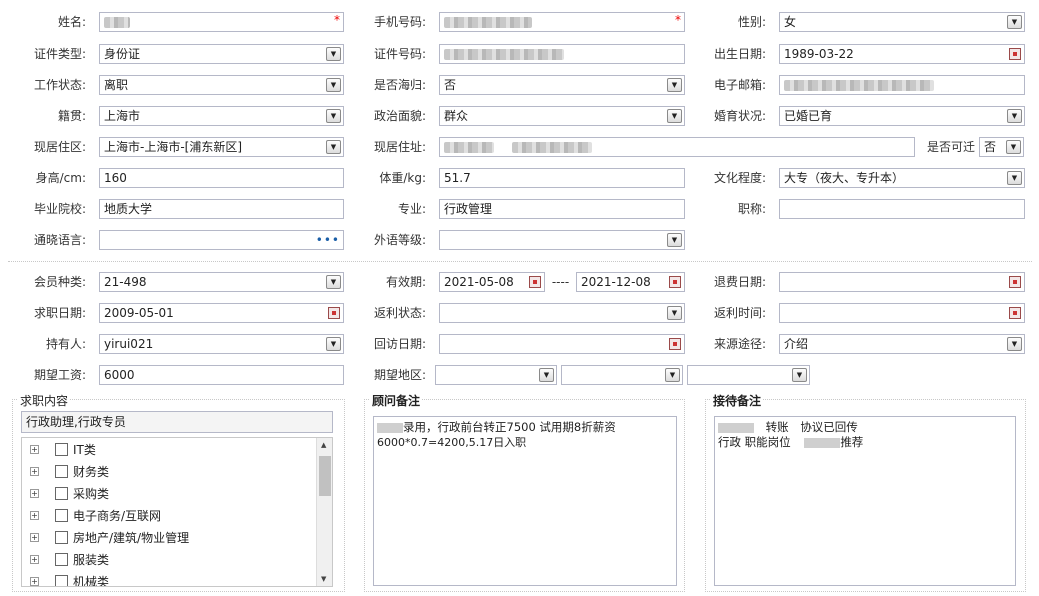  Describe the element at coordinates (170, 560) in the screenshot. I see `tree-item: + 服装类` at that location.